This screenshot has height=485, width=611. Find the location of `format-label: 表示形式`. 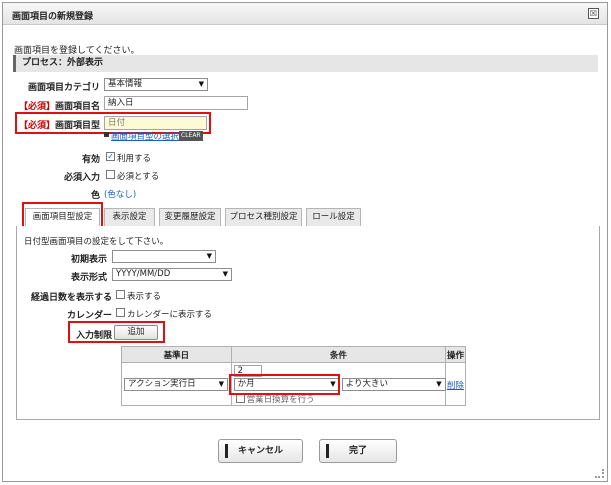

format-label: 表示形式 is located at coordinates (88, 278).